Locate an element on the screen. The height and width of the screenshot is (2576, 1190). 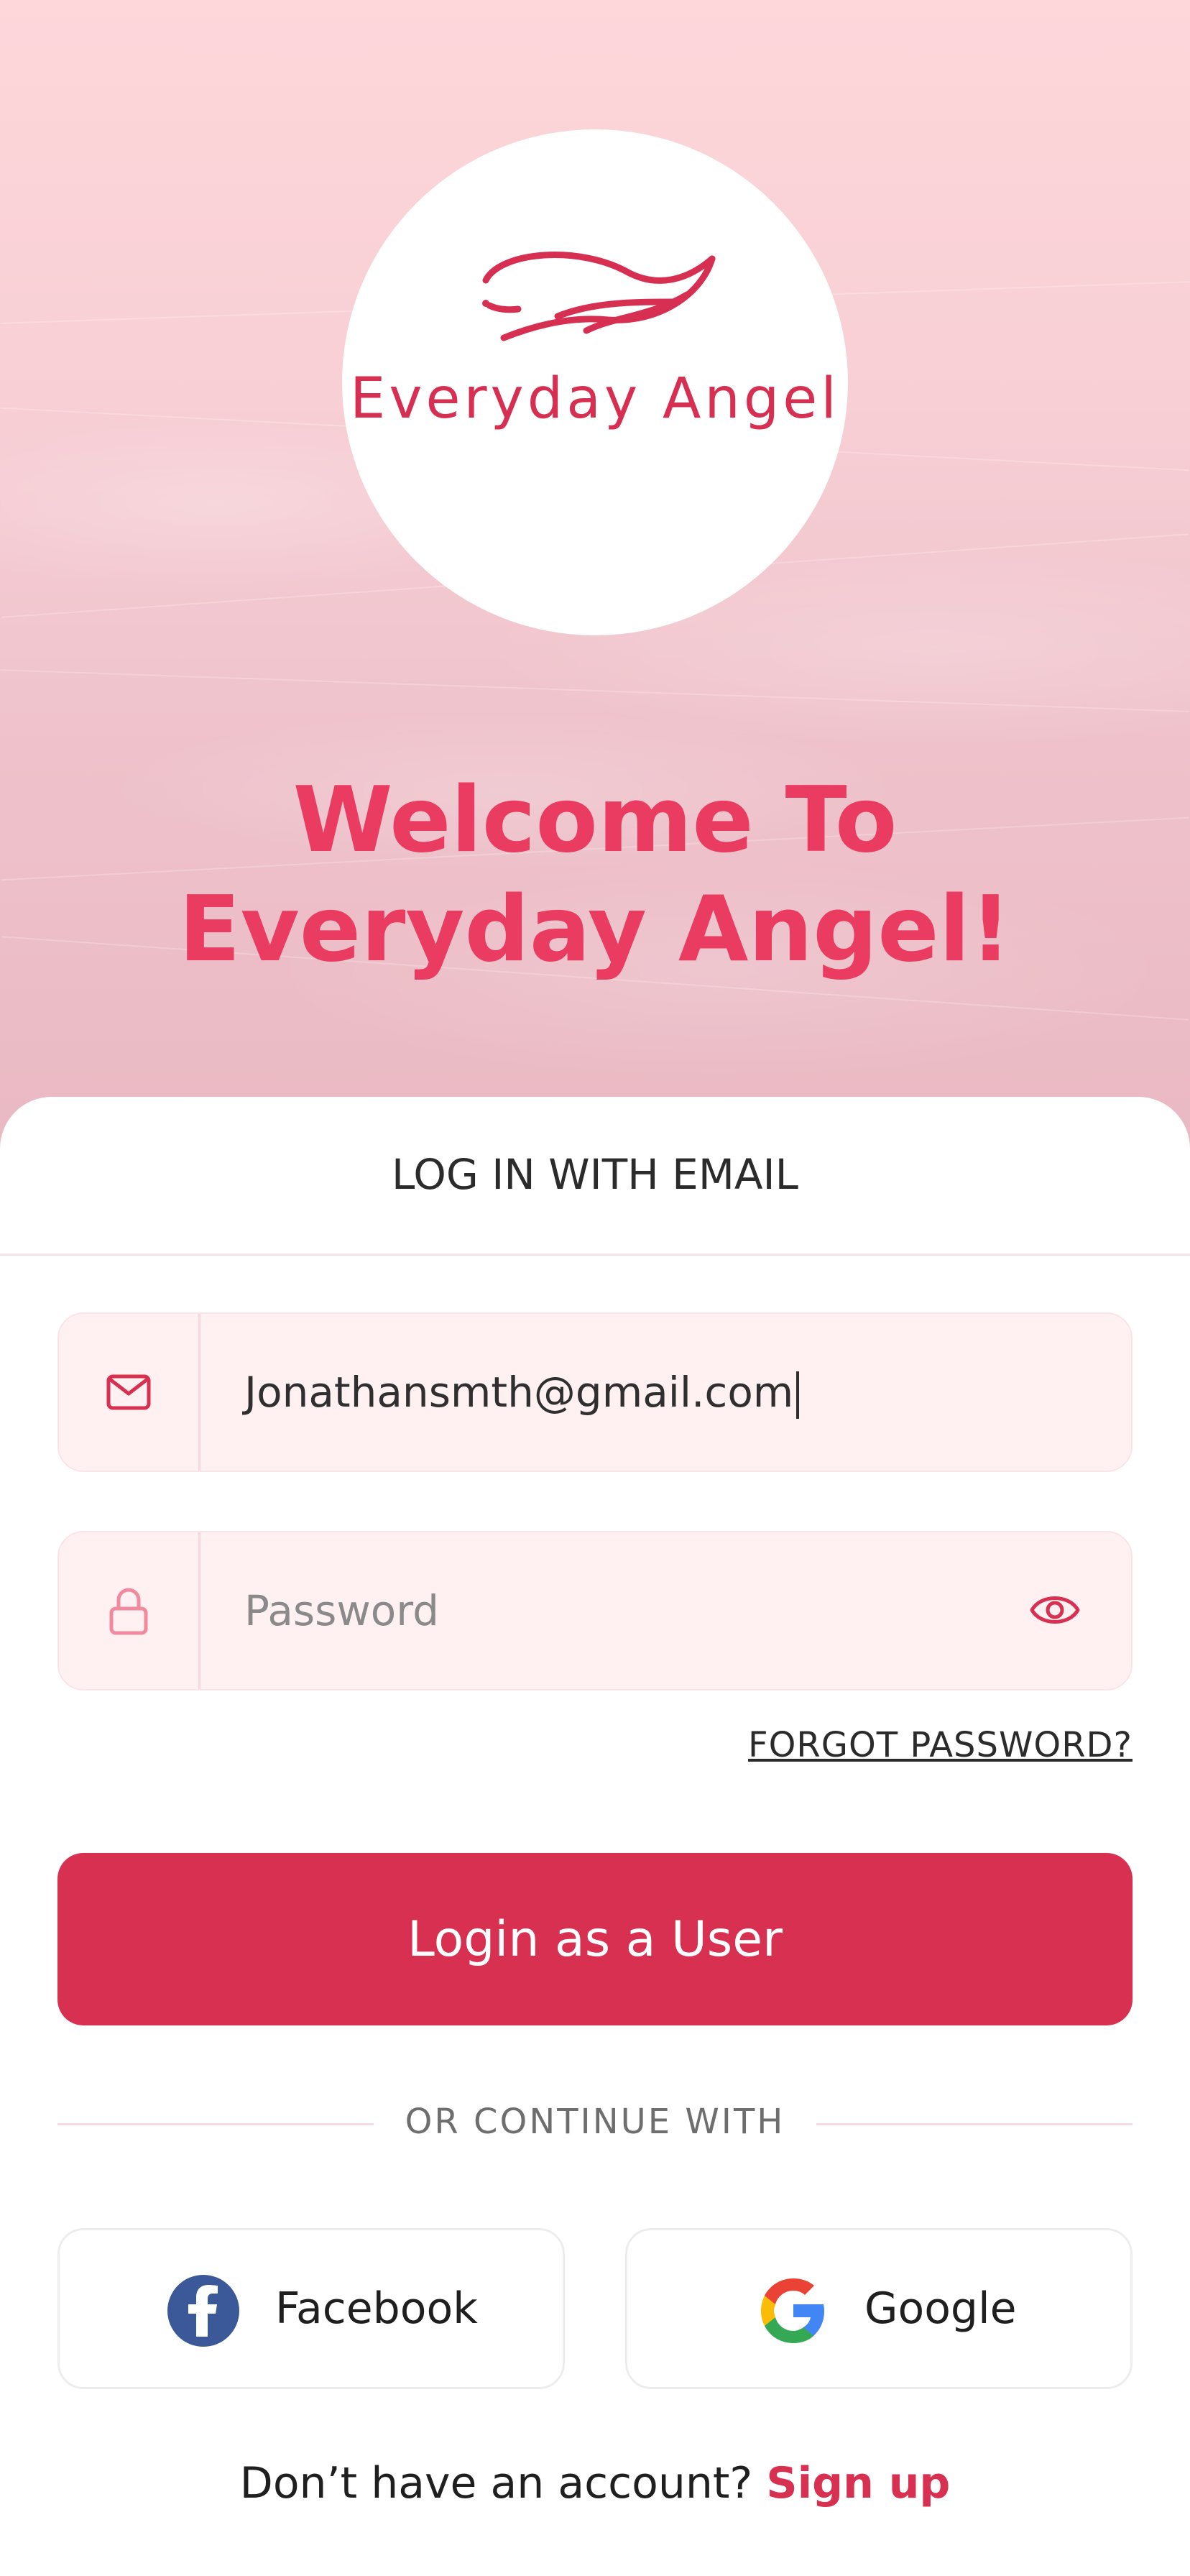
facebook-icon is located at coordinates (203, 2311).